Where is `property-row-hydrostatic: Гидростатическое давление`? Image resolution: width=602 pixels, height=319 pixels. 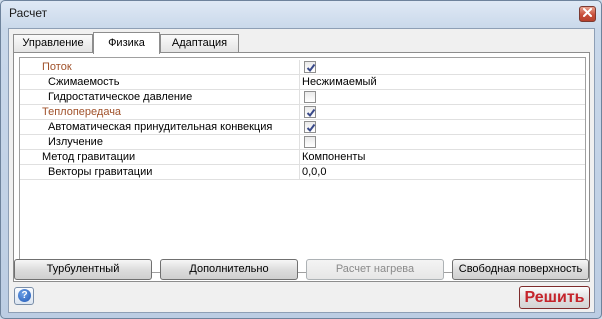 property-row-hydrostatic: Гидростатическое давление is located at coordinates (302, 97).